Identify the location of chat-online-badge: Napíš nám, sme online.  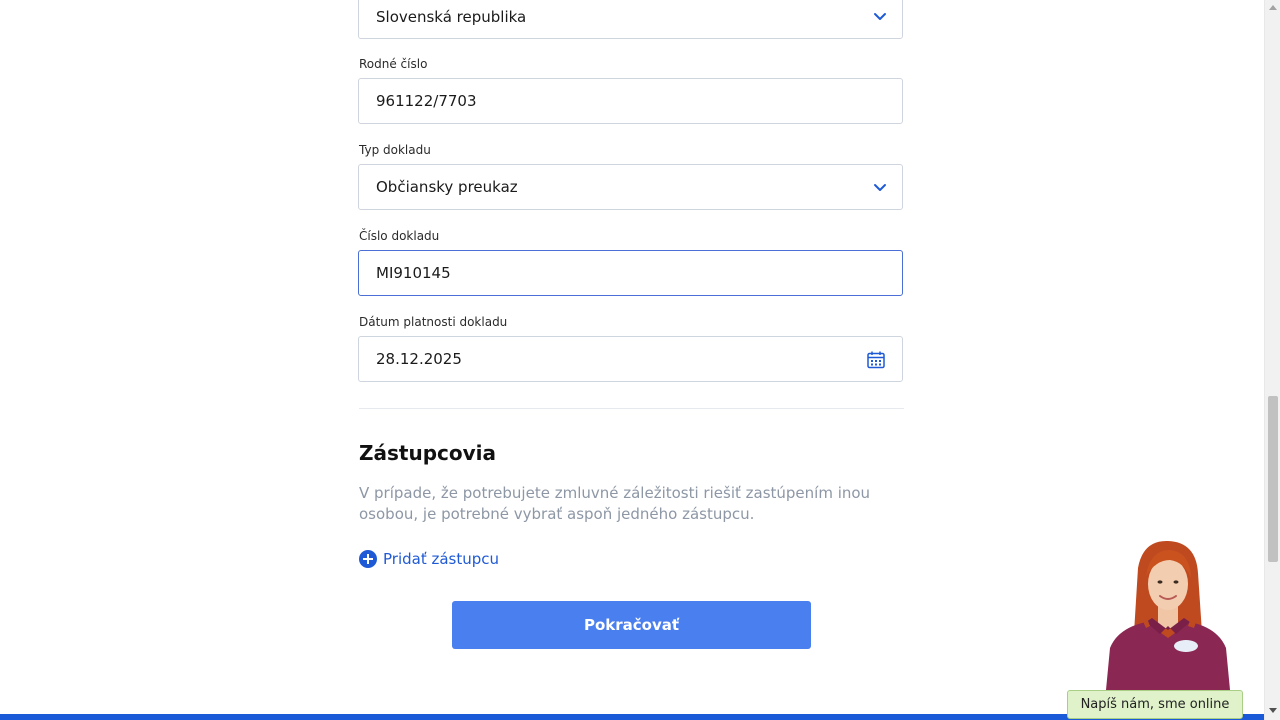
(1155, 704).